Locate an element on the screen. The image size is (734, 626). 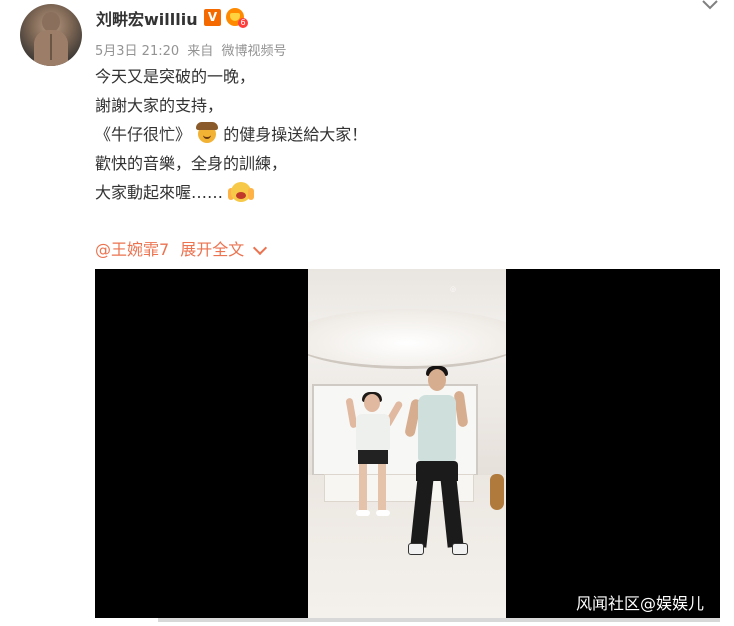
member-level-number: 6 is located at coordinates (243, 23).